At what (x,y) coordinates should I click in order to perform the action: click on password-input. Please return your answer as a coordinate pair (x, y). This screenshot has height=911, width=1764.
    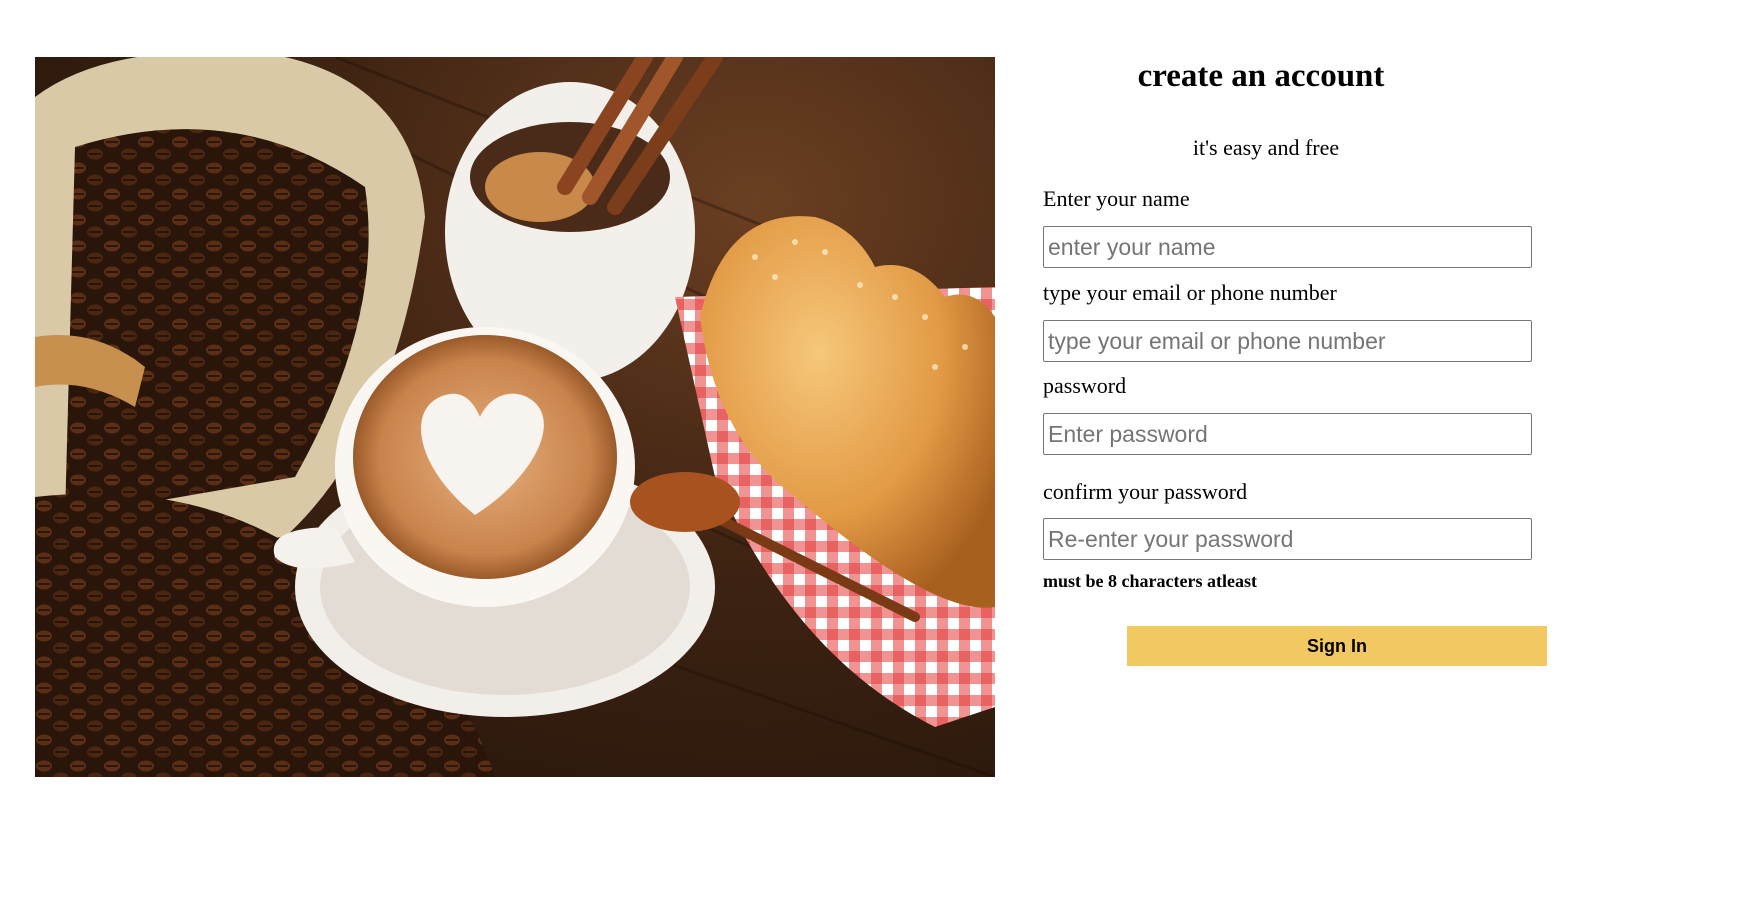
    Looking at the image, I should click on (1287, 434).